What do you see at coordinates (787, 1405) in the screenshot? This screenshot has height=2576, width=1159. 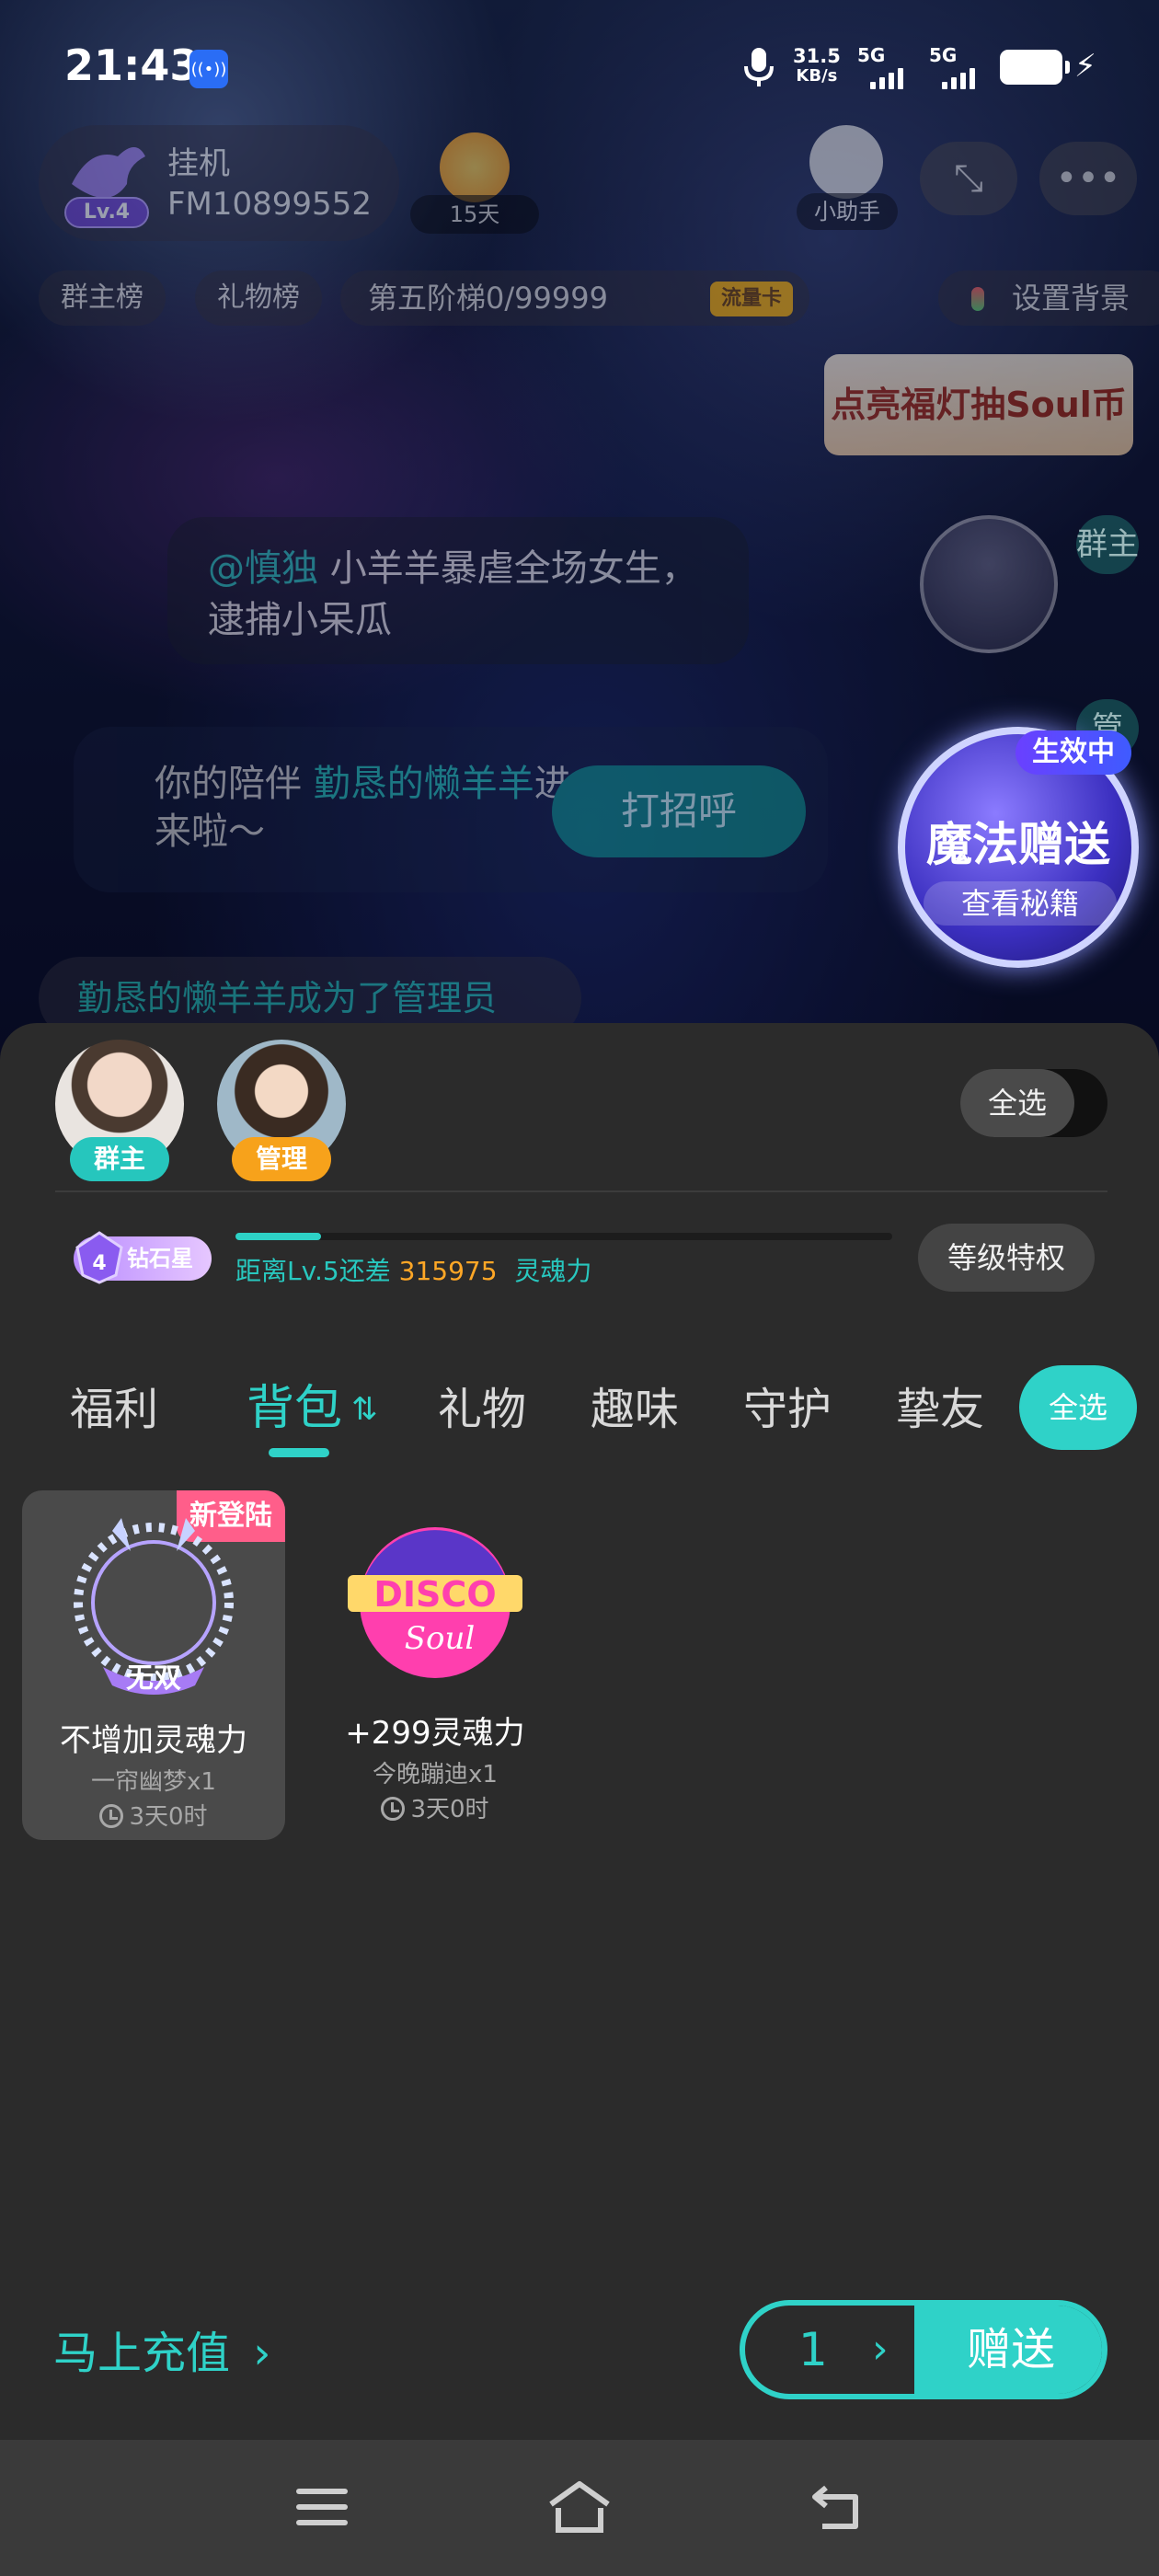 I see `tab-guard: 守护` at bounding box center [787, 1405].